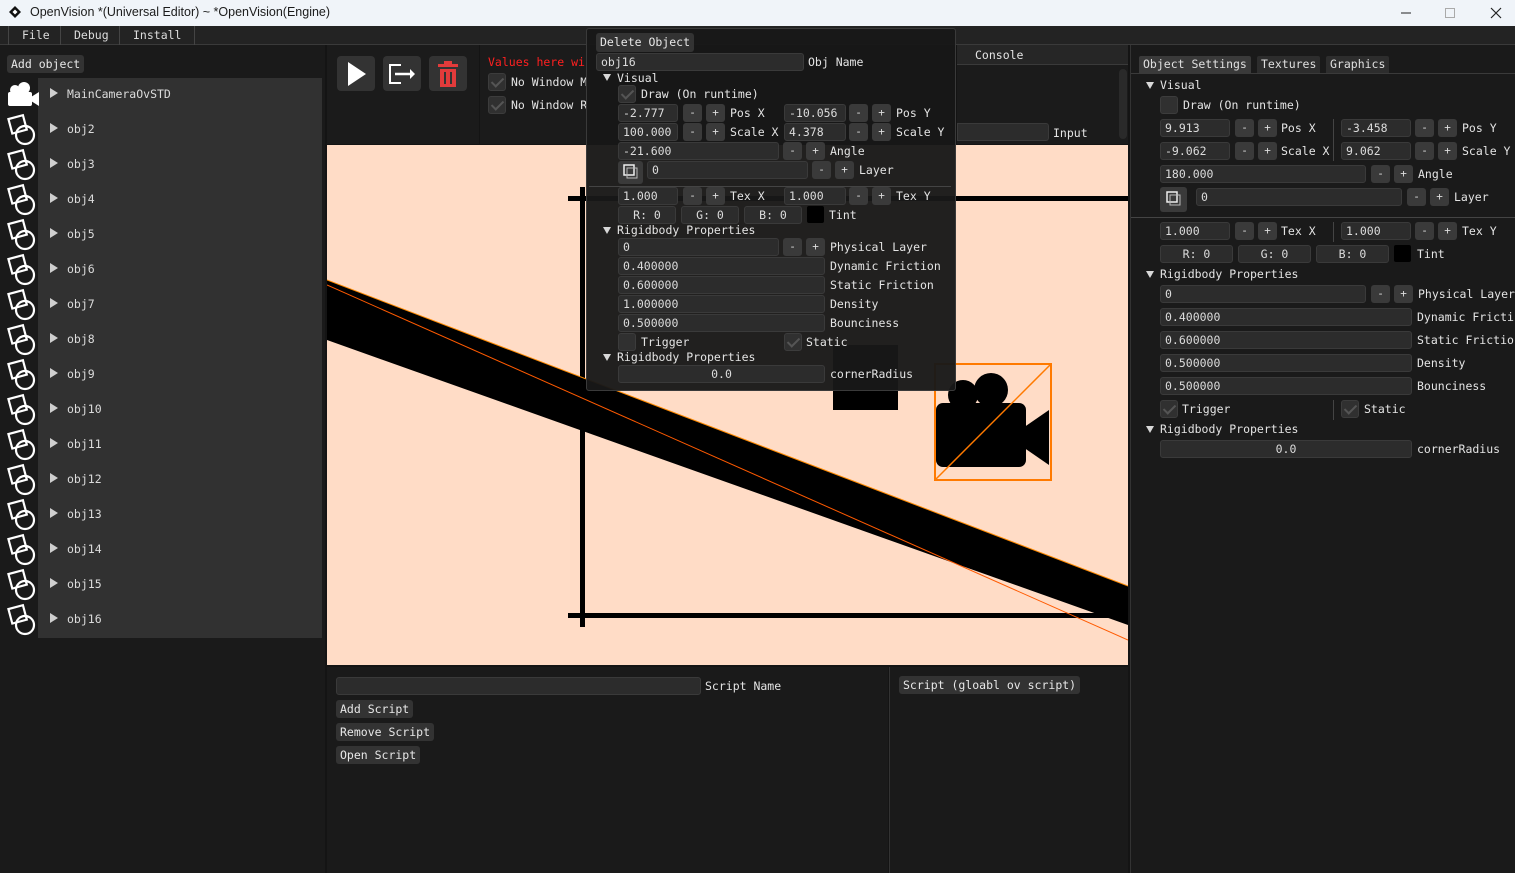 Image resolution: width=1515 pixels, height=873 pixels. Describe the element at coordinates (35, 35) in the screenshot. I see `menu-file: File` at that location.